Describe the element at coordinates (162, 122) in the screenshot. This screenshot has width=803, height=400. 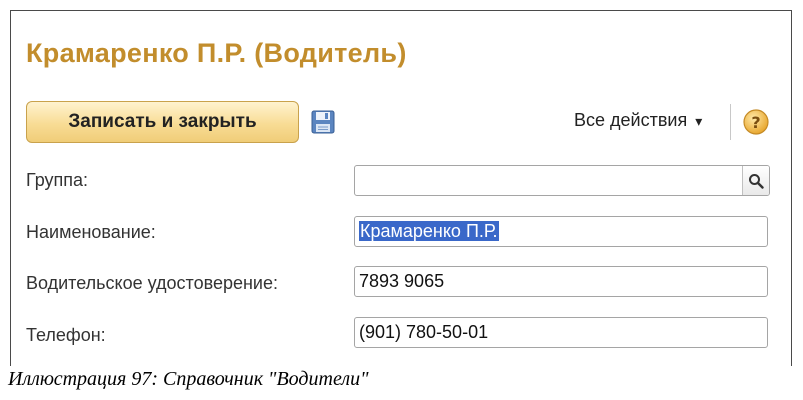
I see `save-and-close-button: Записать и закрыть` at that location.